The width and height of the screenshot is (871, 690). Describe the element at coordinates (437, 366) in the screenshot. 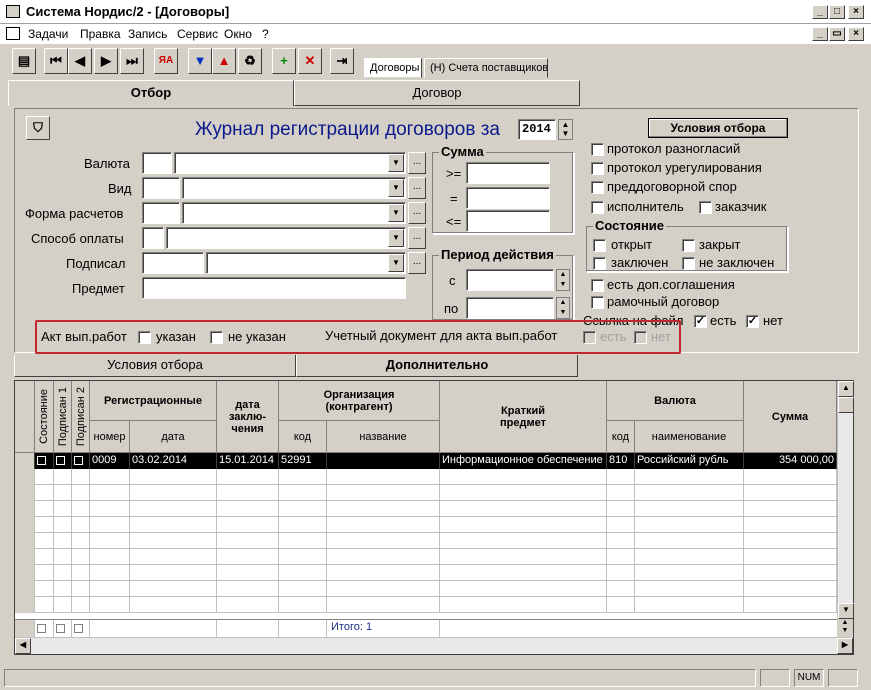

I see `tab-additional: Дополнительно` at that location.